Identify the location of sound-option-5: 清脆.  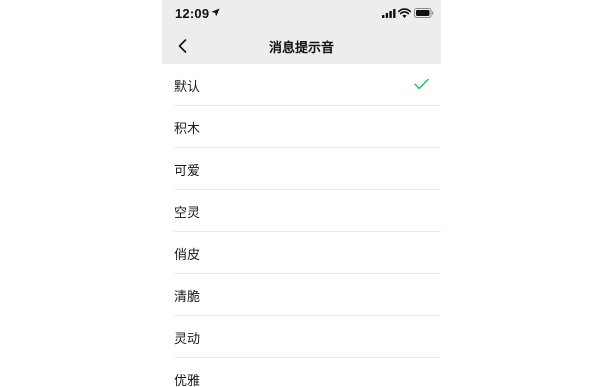
(301, 295).